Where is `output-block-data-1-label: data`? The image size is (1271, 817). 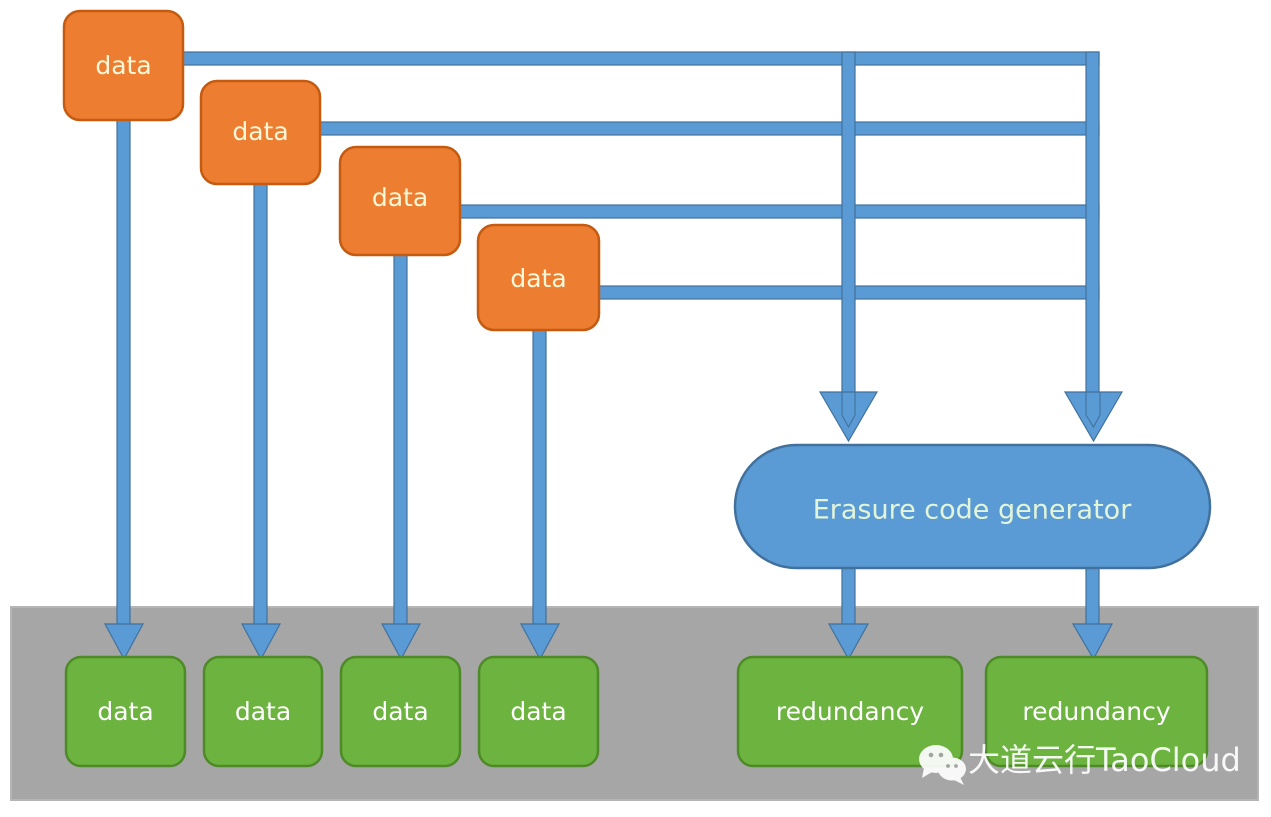 output-block-data-1-label: data is located at coordinates (125, 711).